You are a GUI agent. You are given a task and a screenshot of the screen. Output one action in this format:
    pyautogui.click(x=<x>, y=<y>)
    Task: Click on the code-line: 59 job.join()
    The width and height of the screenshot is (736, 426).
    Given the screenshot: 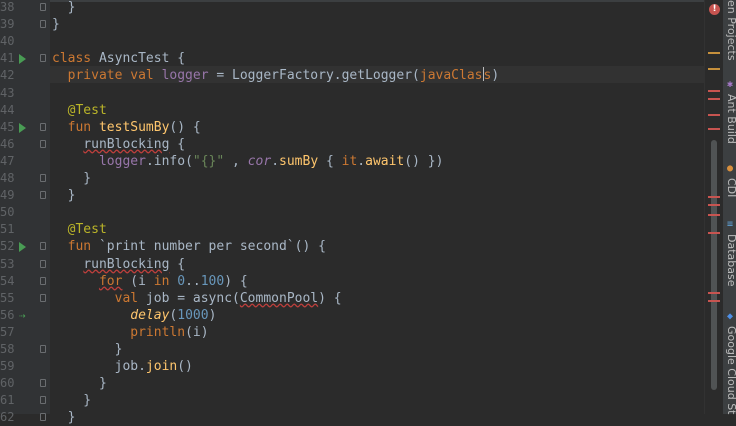 What is the action you would take?
    pyautogui.click(x=368, y=366)
    